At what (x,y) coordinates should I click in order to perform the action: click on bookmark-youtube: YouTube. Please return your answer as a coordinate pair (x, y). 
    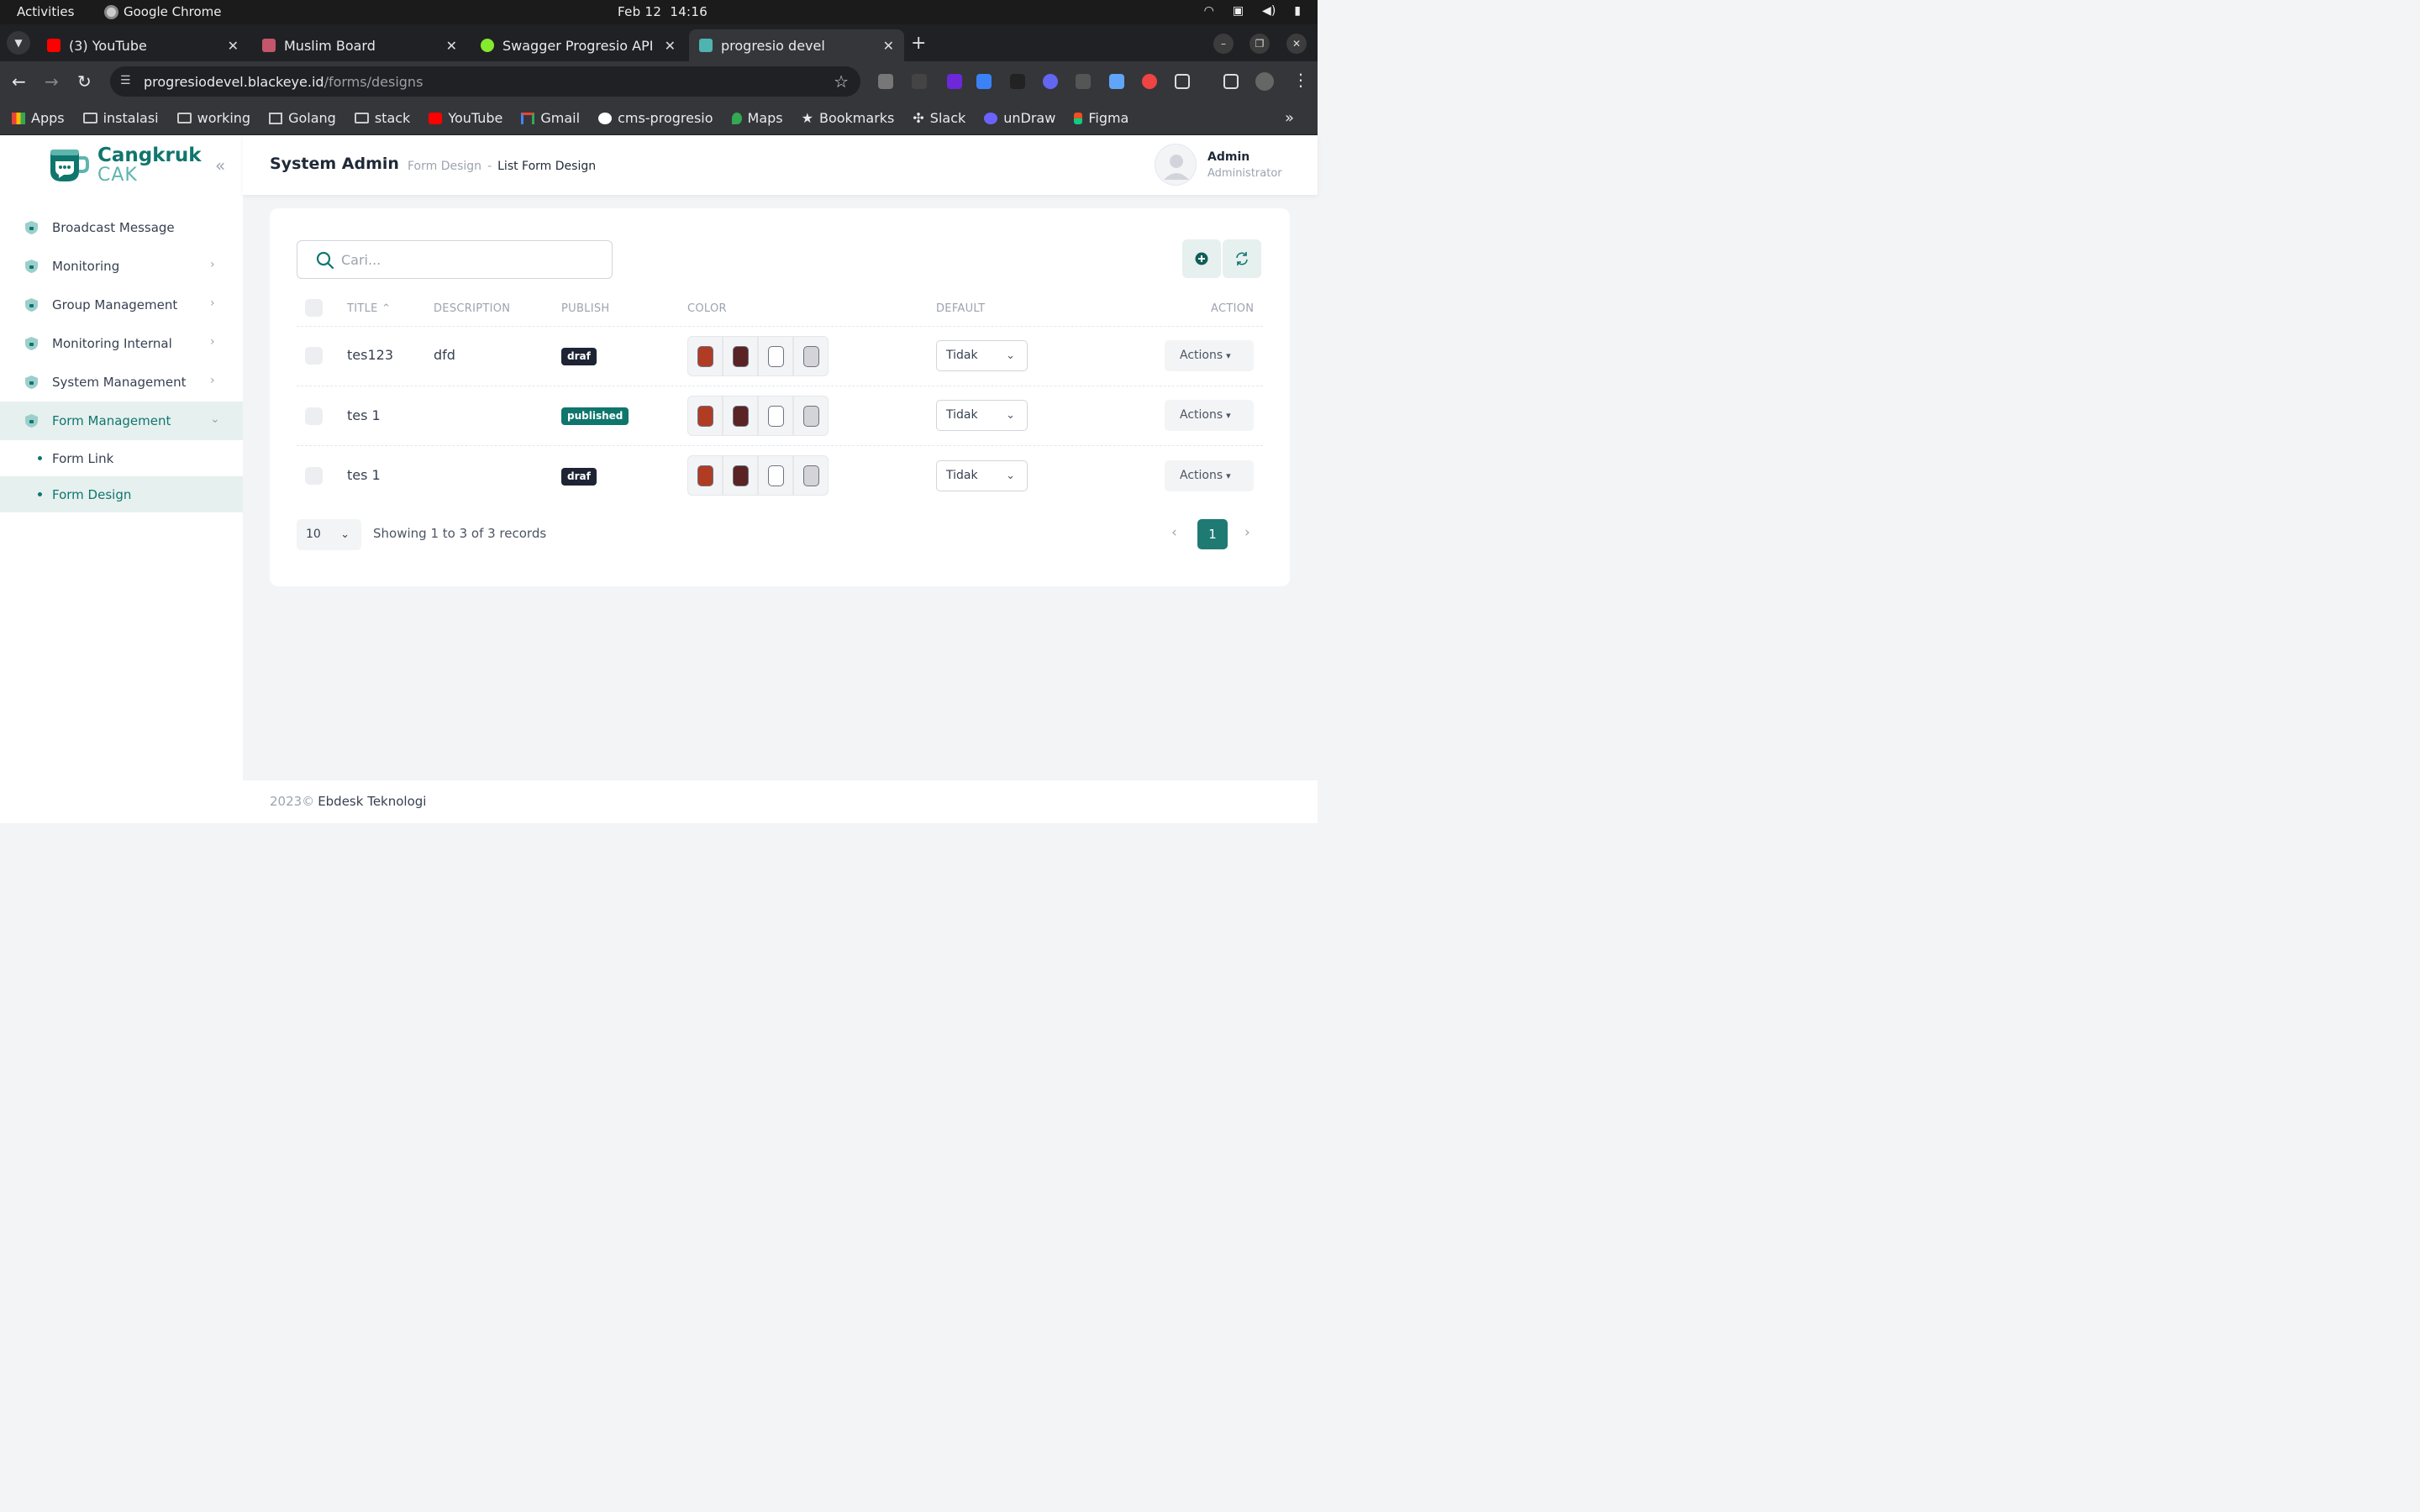
    Looking at the image, I should click on (465, 118).